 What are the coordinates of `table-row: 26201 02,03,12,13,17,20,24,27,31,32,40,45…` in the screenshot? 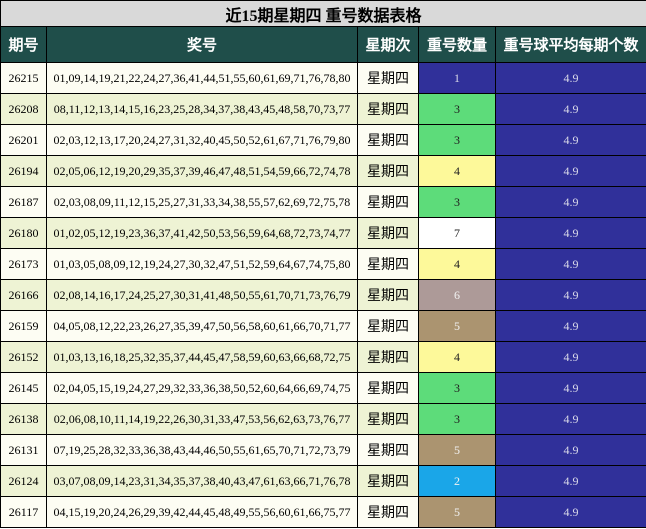 It's located at (323, 140).